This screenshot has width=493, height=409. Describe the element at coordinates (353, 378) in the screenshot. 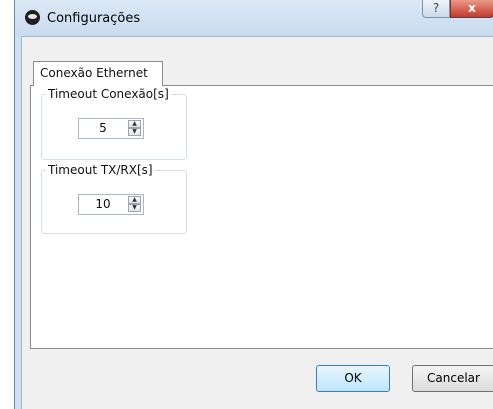

I see `ok-button: OK` at that location.